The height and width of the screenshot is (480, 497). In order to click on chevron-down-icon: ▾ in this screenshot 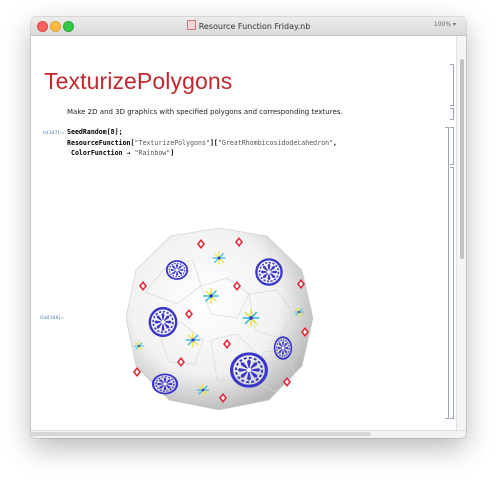, I will do `click(454, 24)`.